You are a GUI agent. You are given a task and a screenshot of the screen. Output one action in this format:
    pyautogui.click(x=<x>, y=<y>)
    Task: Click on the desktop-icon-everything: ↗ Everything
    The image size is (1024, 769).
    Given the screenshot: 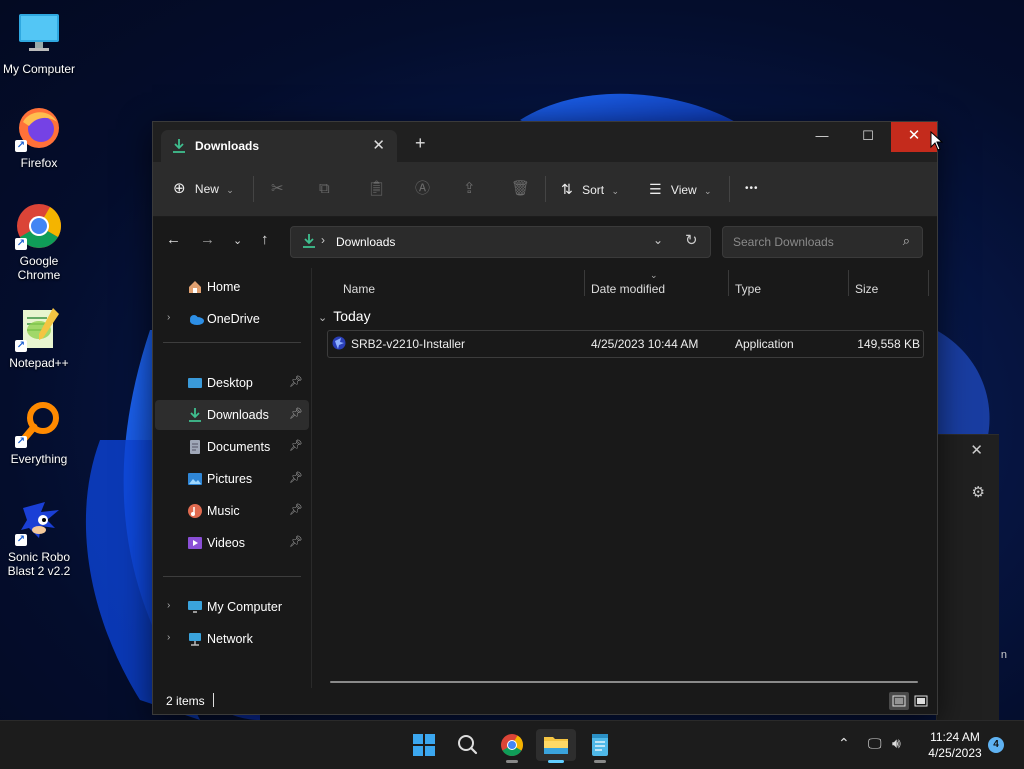 What is the action you would take?
    pyautogui.click(x=39, y=433)
    